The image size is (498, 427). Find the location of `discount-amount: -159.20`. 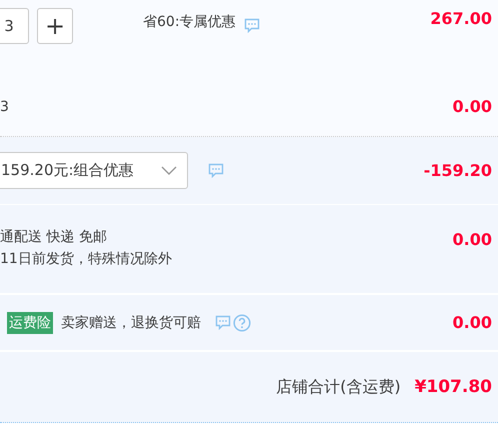

discount-amount: -159.20 is located at coordinates (458, 170).